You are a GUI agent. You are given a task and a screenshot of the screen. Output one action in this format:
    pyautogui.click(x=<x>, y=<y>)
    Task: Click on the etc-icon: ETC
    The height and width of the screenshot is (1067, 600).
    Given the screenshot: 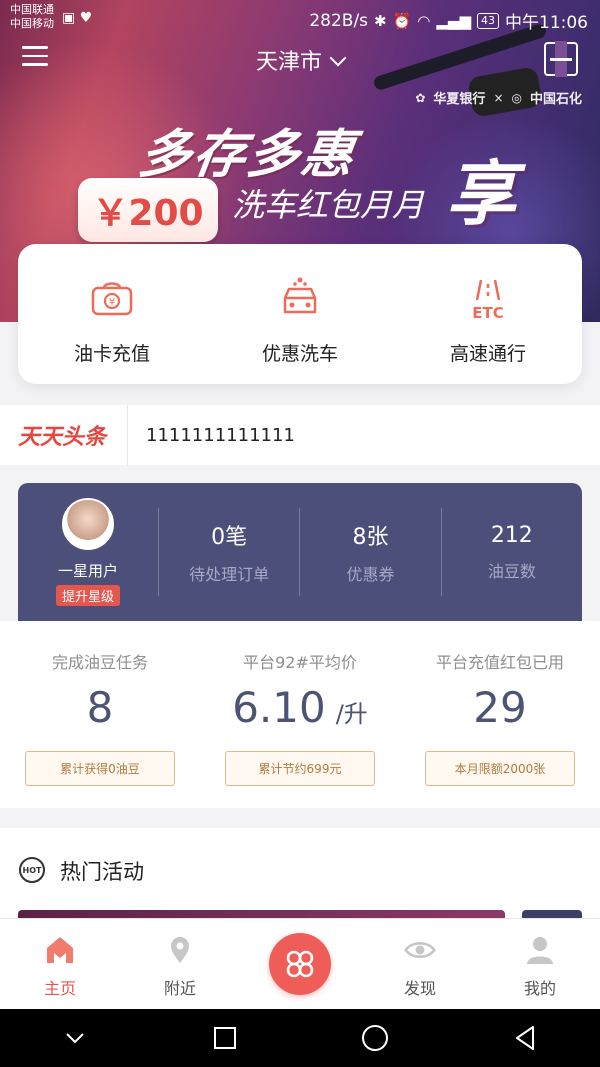 What is the action you would take?
    pyautogui.click(x=488, y=299)
    